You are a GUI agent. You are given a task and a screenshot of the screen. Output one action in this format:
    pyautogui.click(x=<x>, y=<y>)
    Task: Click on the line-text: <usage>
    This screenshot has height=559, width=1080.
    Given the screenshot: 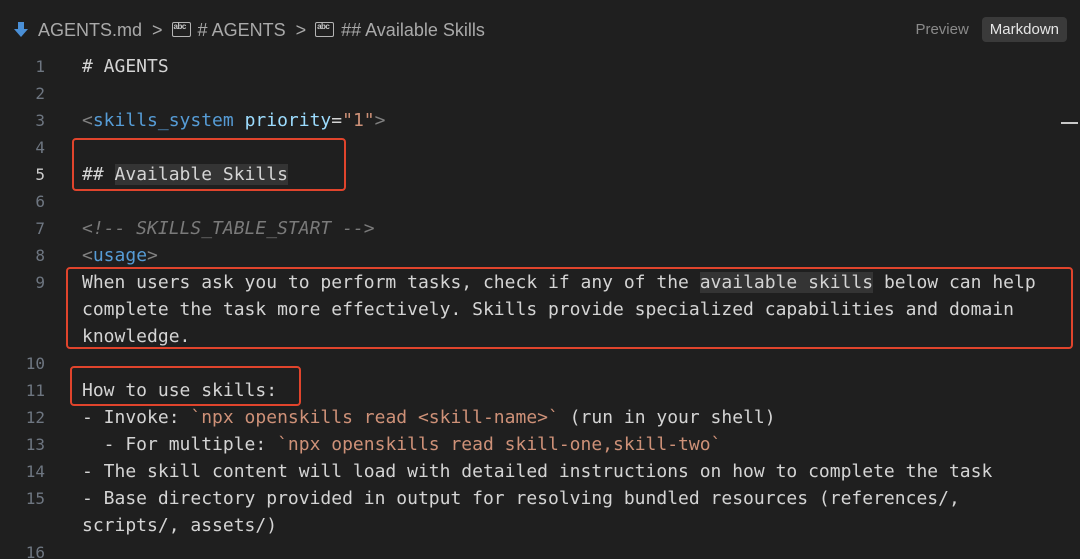 What is the action you would take?
    pyautogui.click(x=120, y=255)
    